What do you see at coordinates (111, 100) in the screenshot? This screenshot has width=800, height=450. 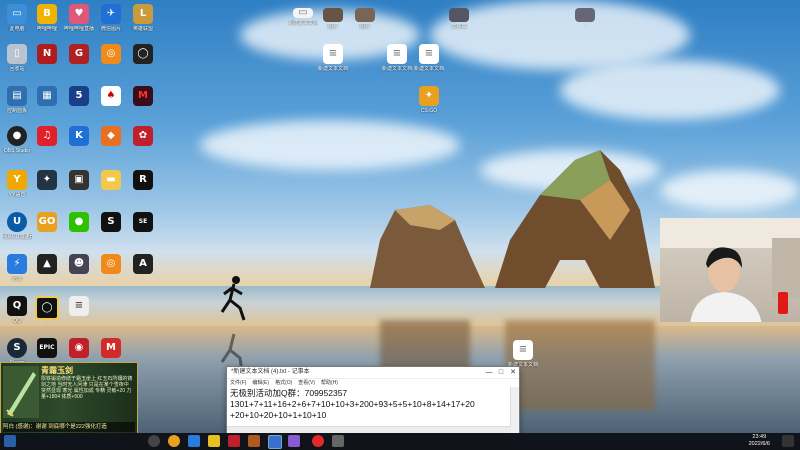 I see `desktop-icon-grid: ♠ ·` at bounding box center [111, 100].